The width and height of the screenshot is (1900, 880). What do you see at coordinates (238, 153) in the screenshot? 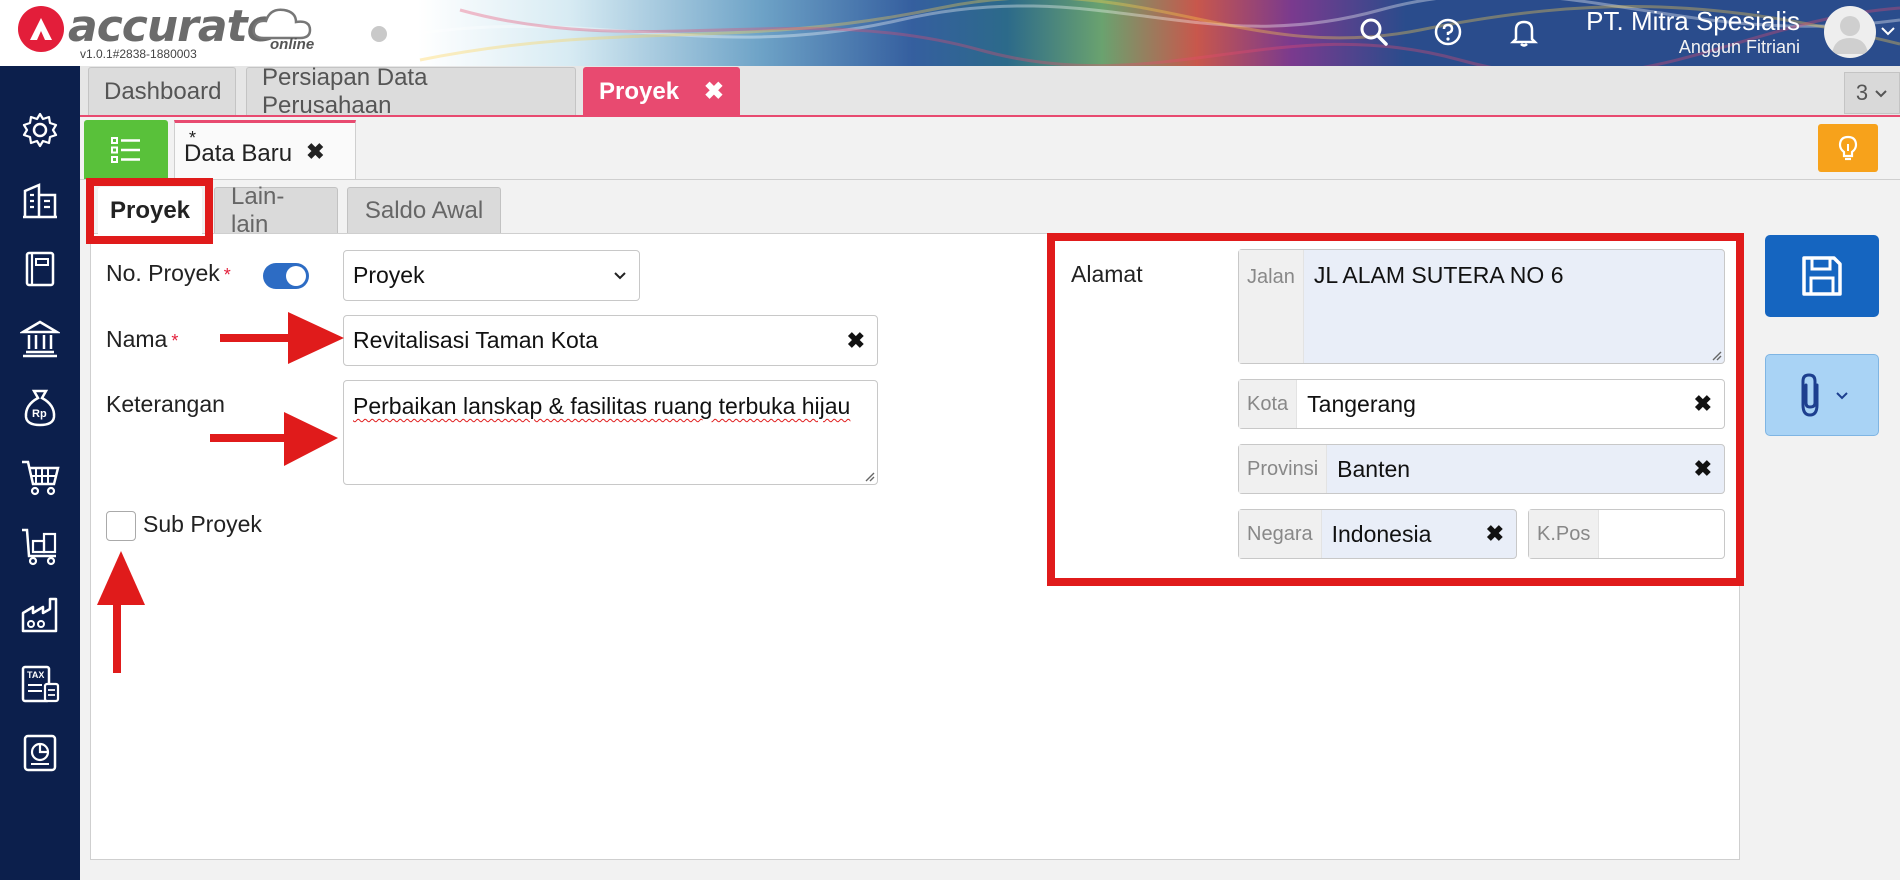
I see `doc-tab-text: Data Baru` at bounding box center [238, 153].